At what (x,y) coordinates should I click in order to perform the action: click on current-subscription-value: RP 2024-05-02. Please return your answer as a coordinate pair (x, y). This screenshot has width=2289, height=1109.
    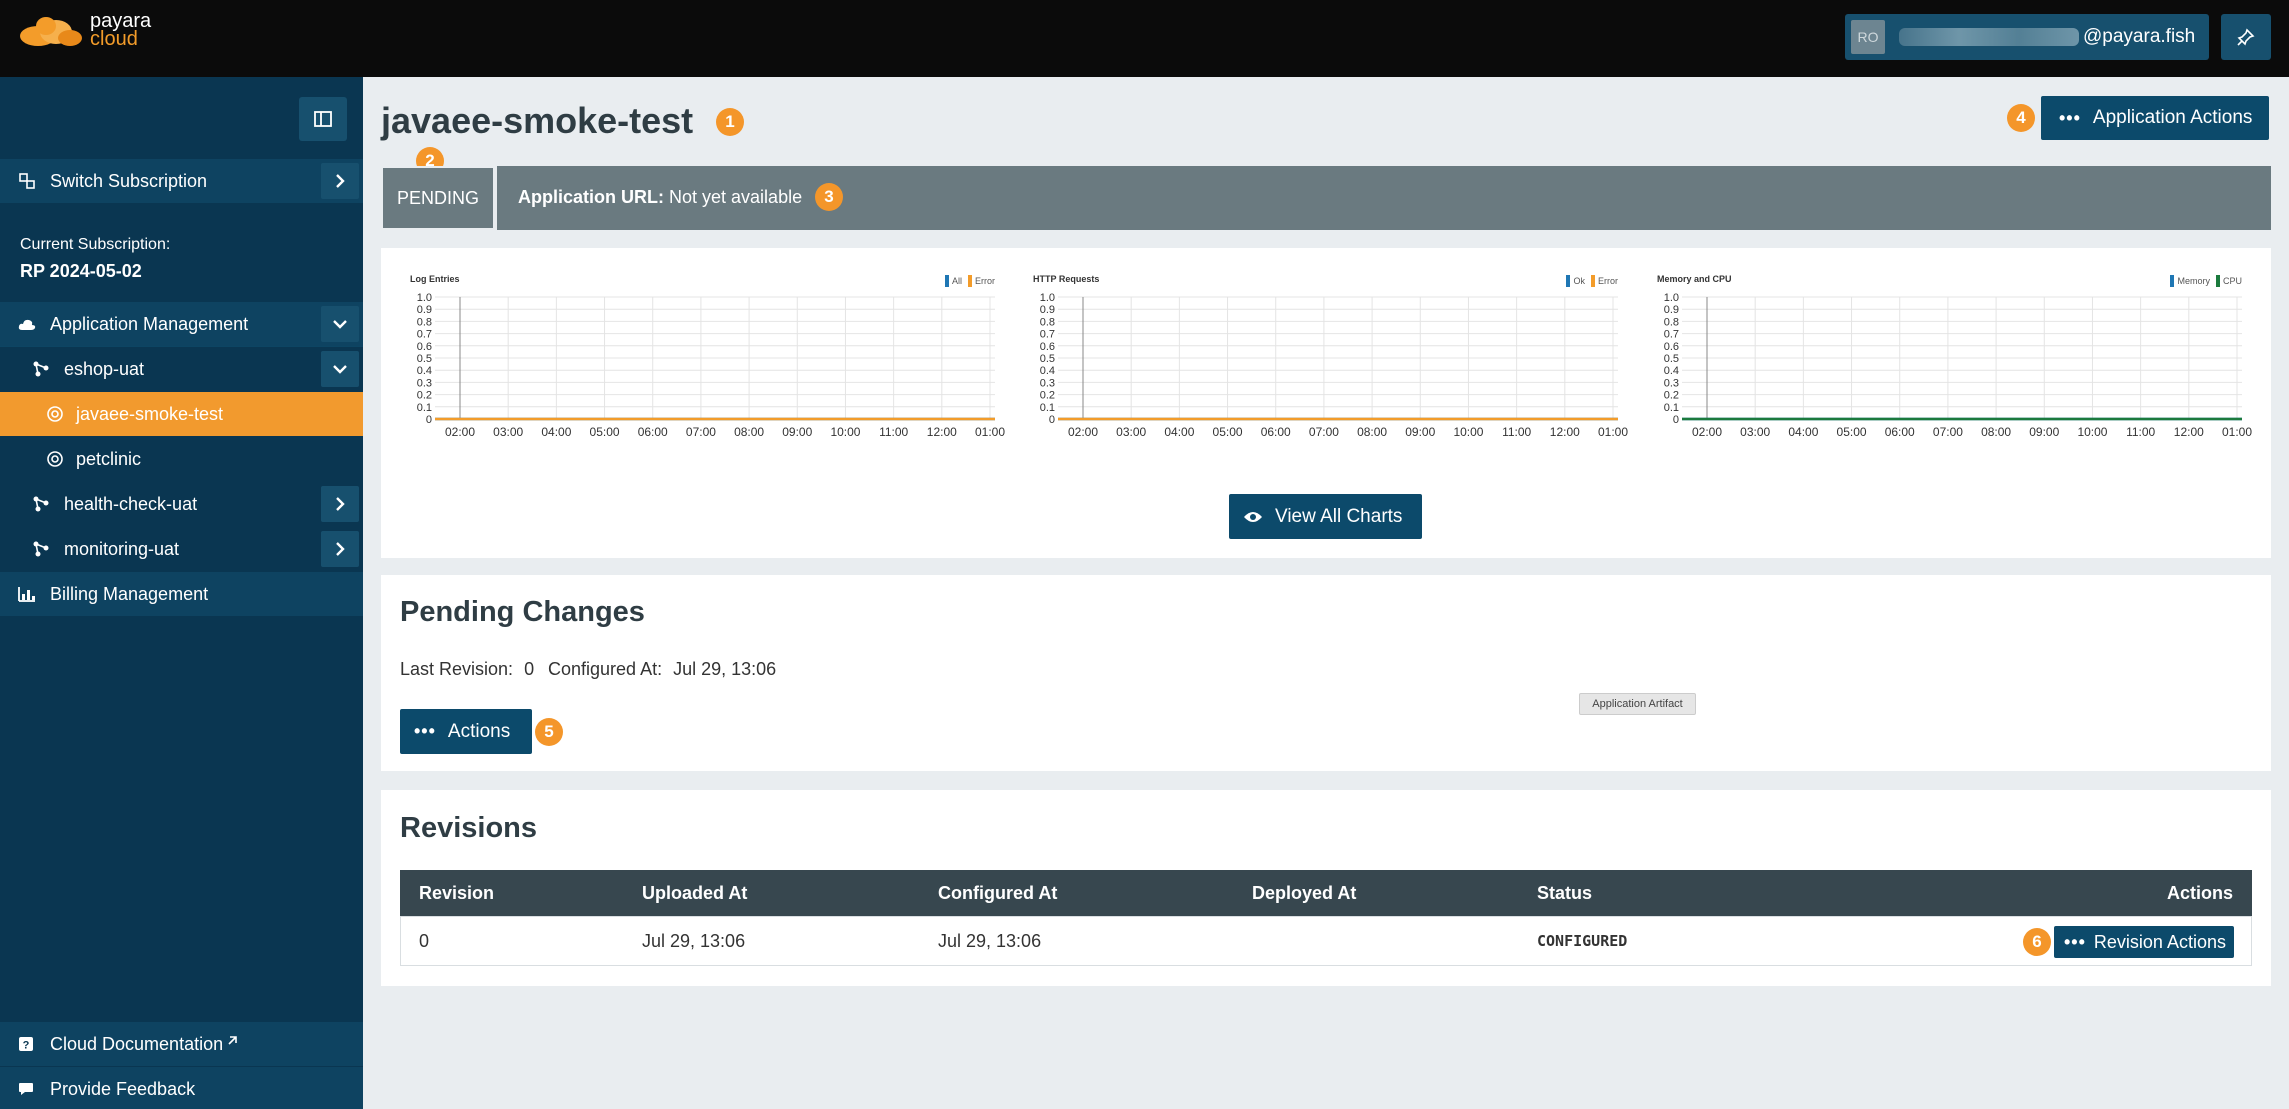
    Looking at the image, I should click on (81, 271).